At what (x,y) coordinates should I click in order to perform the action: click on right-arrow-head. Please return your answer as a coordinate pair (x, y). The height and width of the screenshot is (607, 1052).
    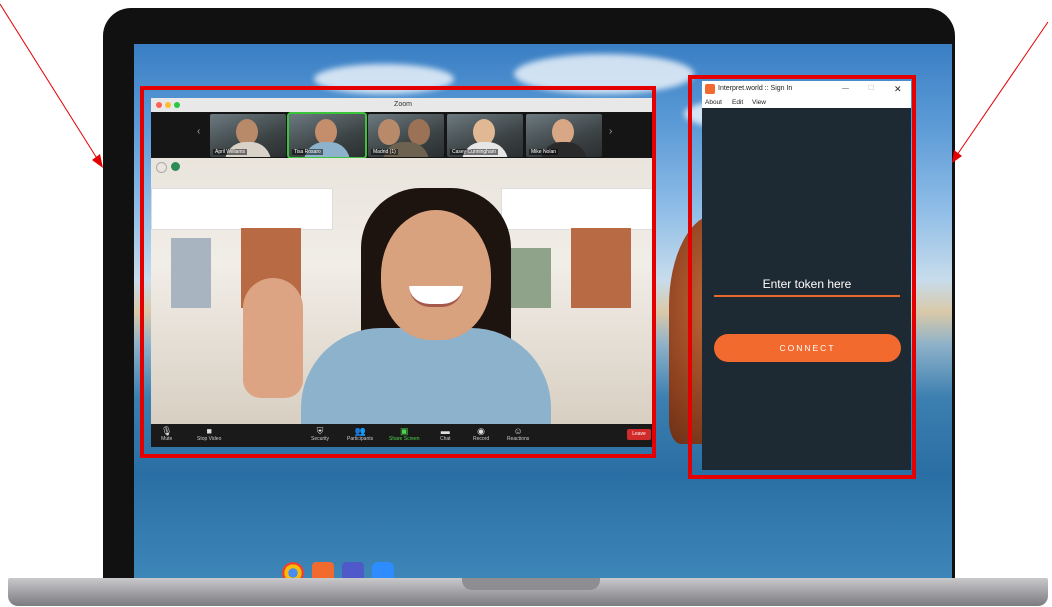
    Looking at the image, I should click on (957, 156).